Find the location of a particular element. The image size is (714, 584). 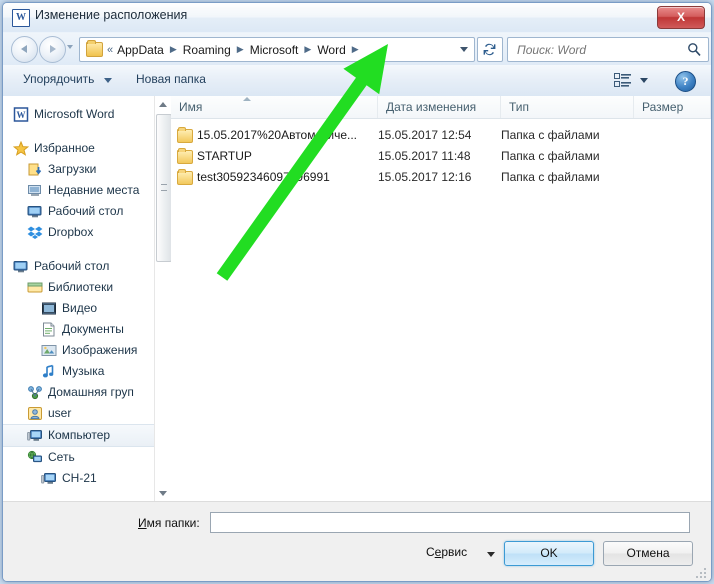

sidebar-item-label: user is located at coordinates (60, 413).